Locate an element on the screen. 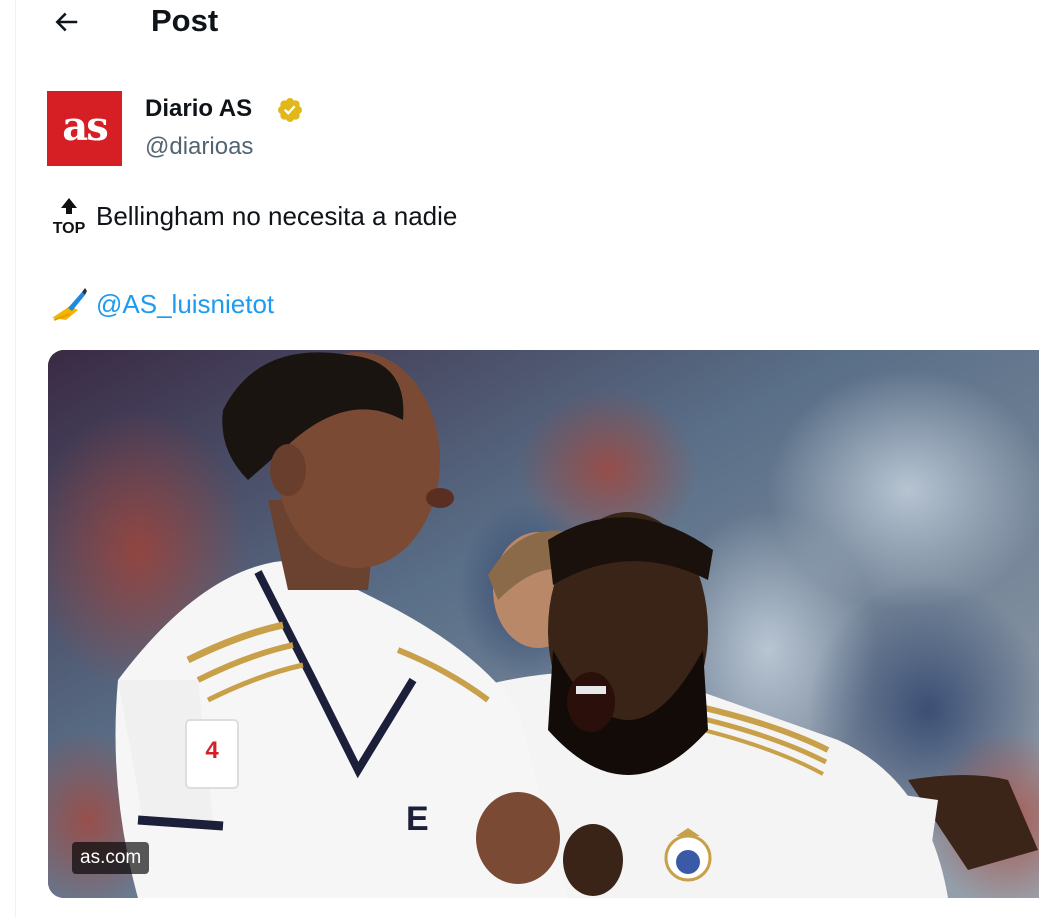  writing-hand-emoji is located at coordinates (69, 304).